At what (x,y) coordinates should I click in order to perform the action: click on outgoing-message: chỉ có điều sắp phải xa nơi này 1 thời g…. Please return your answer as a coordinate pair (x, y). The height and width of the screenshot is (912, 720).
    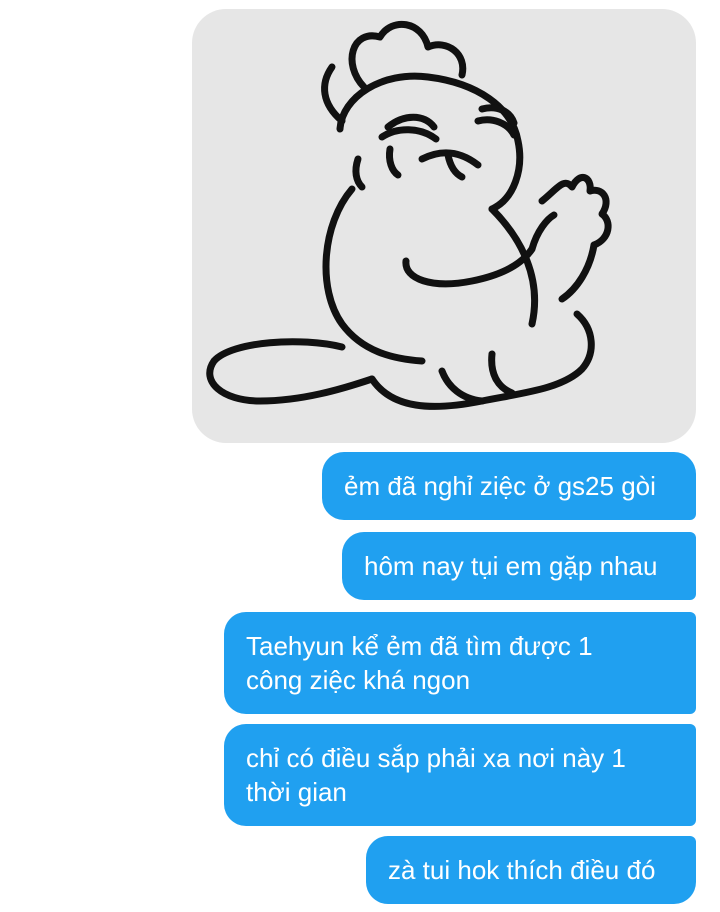
    Looking at the image, I should click on (460, 775).